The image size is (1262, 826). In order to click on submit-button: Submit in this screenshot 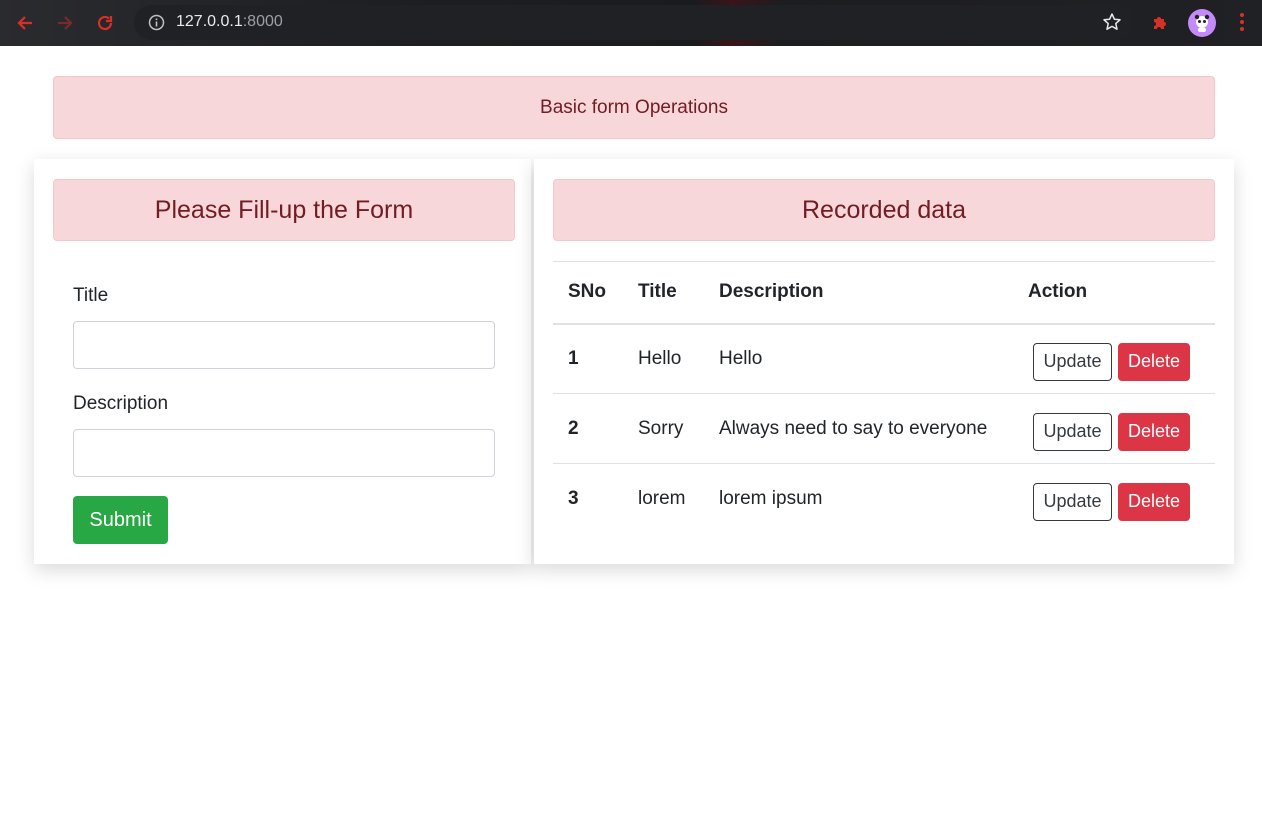, I will do `click(120, 520)`.